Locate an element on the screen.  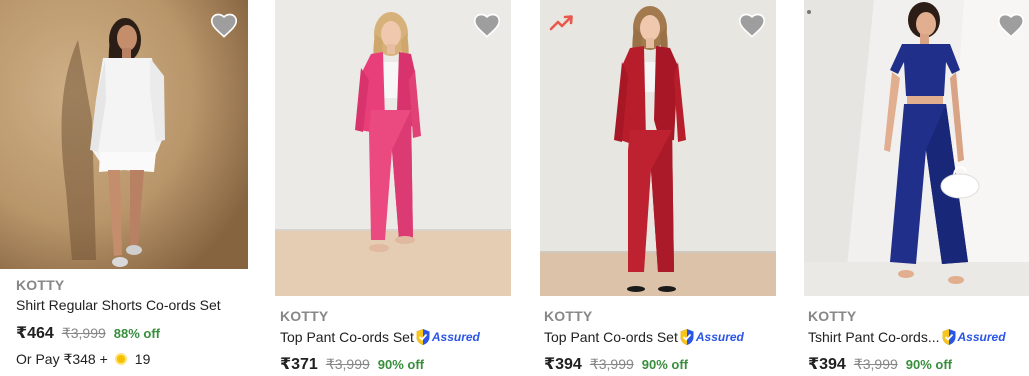
product-price: ₹464 is located at coordinates (35, 333).